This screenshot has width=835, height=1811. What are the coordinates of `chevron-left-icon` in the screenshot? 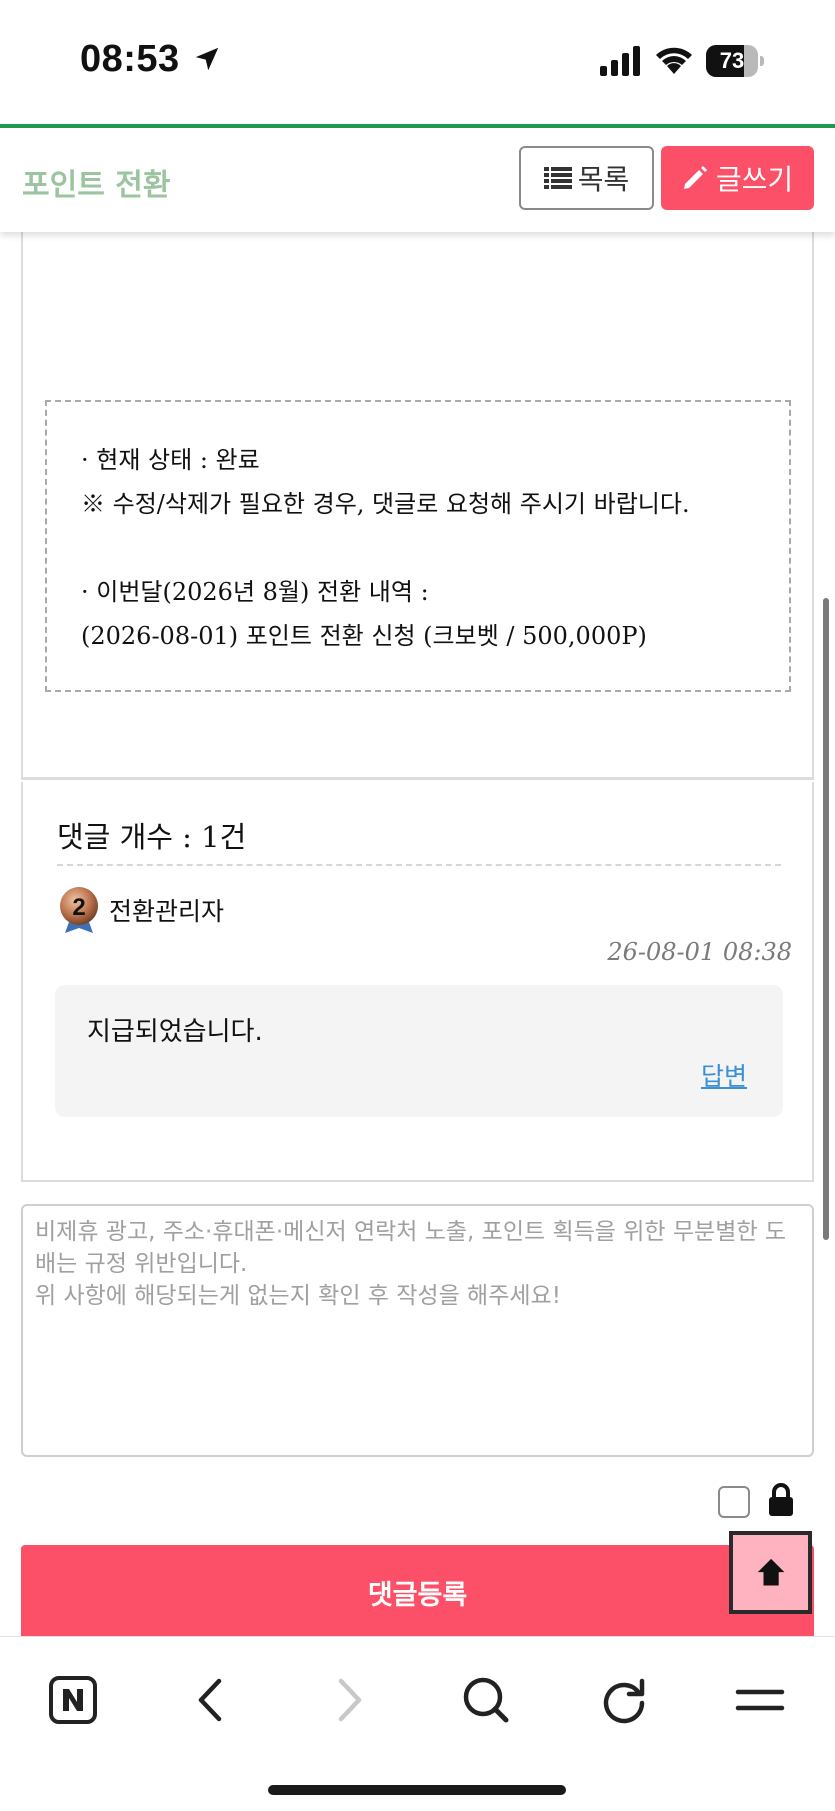 It's located at (210, 1700).